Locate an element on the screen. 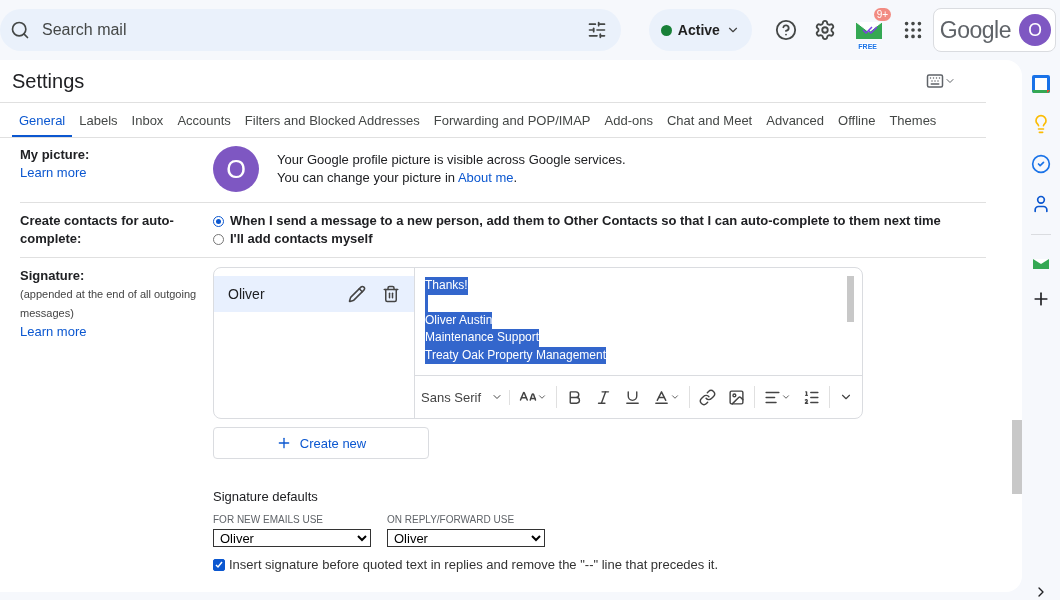 This screenshot has height=600, width=1060. picture-info-text: You can change your picture in About me. is located at coordinates (398, 178).